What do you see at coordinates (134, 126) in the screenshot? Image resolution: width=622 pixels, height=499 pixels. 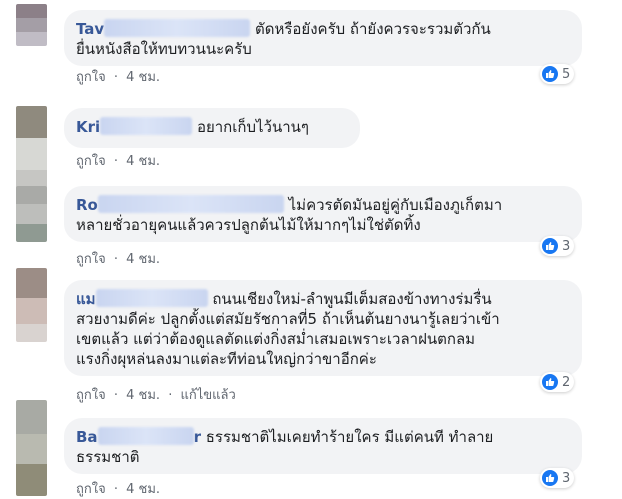 I see `commenter-name: Kri` at bounding box center [134, 126].